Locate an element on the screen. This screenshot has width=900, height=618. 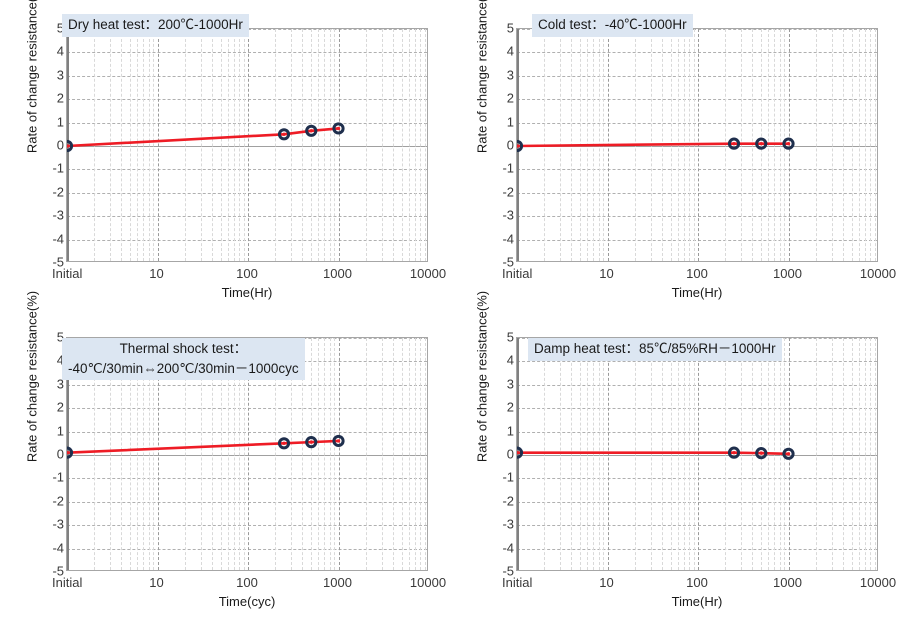
chart-title-cold: Cold test：-40℃-1000Hr is located at coordinates (612, 25).